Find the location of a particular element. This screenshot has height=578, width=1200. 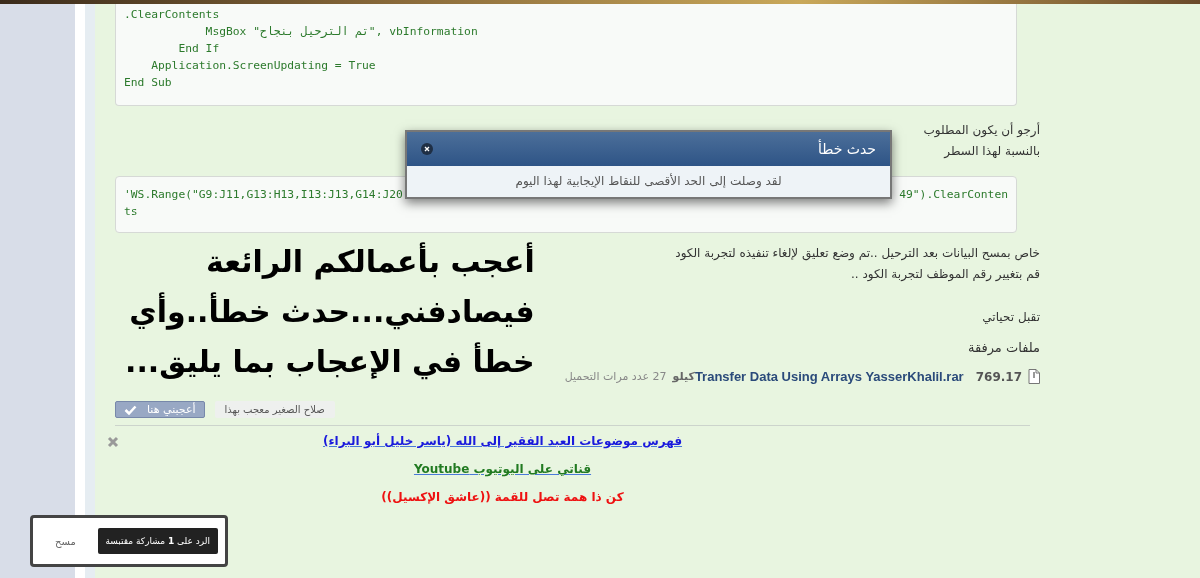

size-unit: كيلو is located at coordinates (683, 376).